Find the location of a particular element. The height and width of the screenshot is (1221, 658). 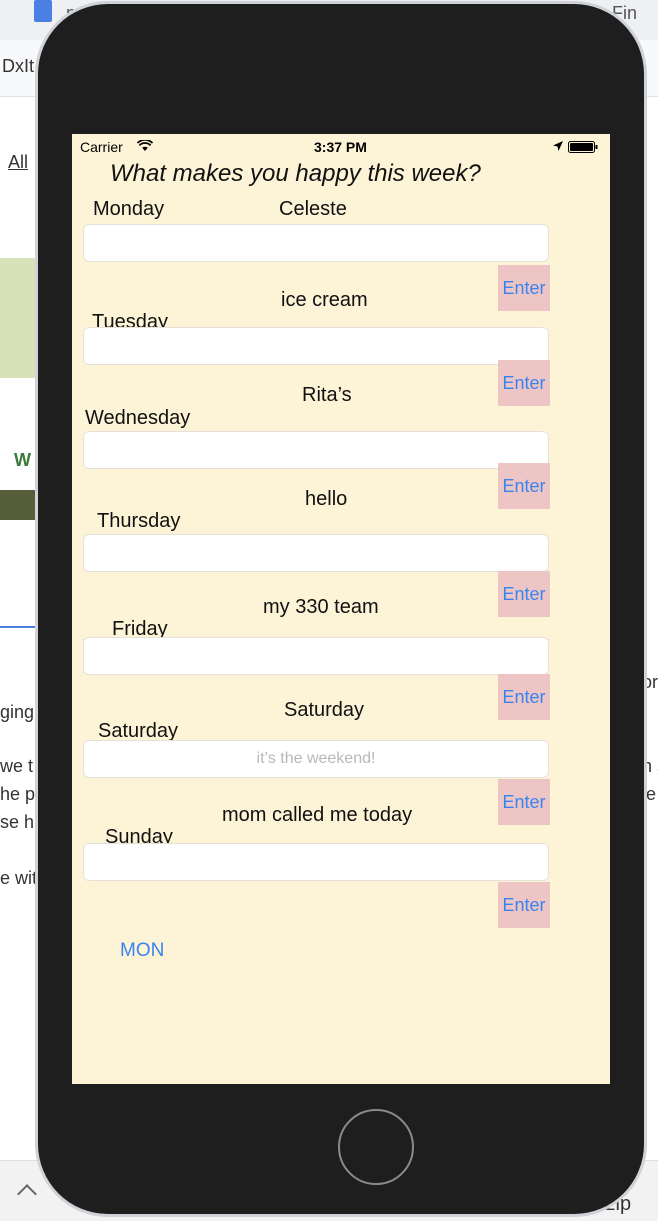

day-label-monday: Monday is located at coordinates (129, 209).